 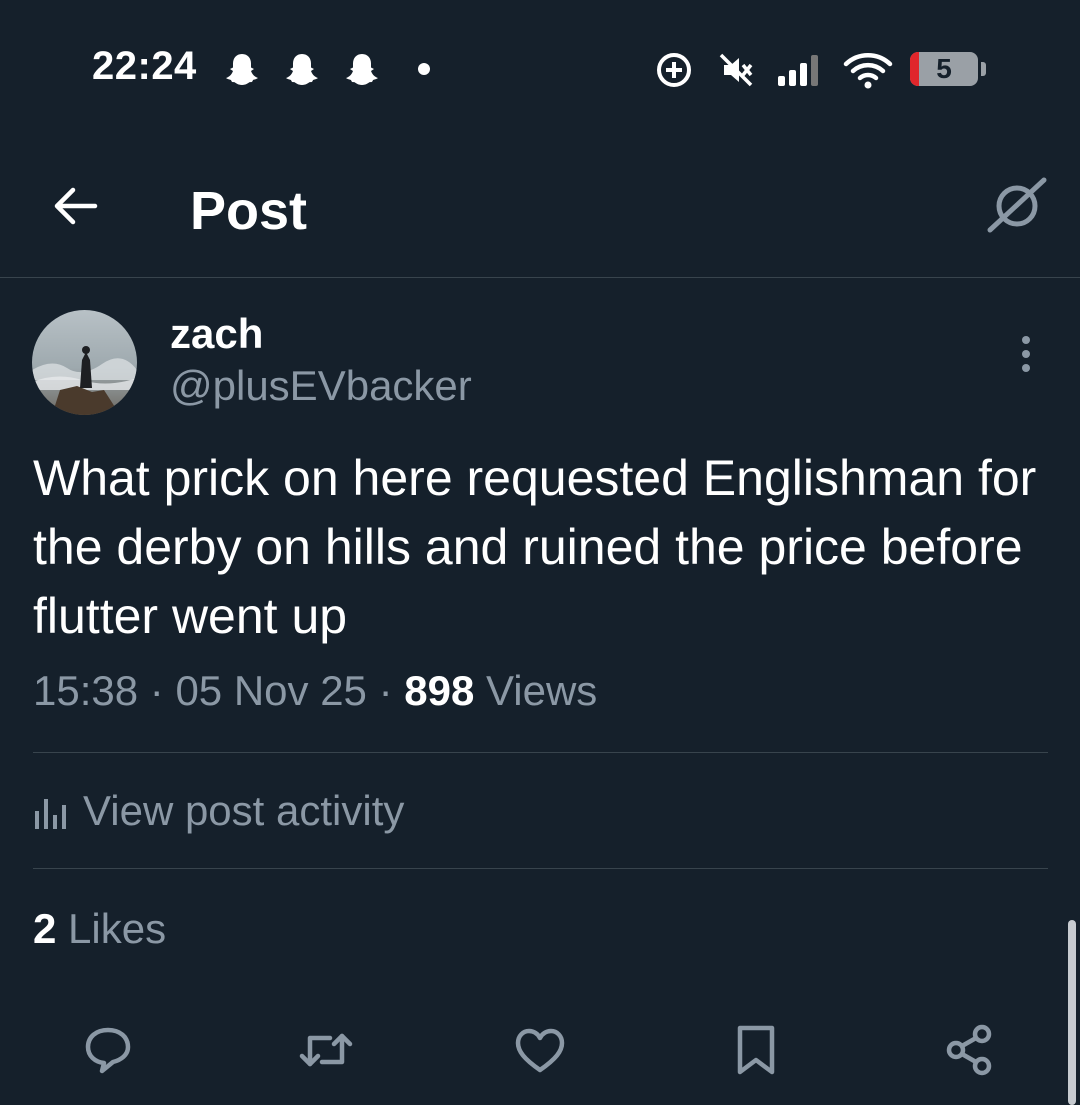 What do you see at coordinates (108, 1050) in the screenshot?
I see `reply-icon` at bounding box center [108, 1050].